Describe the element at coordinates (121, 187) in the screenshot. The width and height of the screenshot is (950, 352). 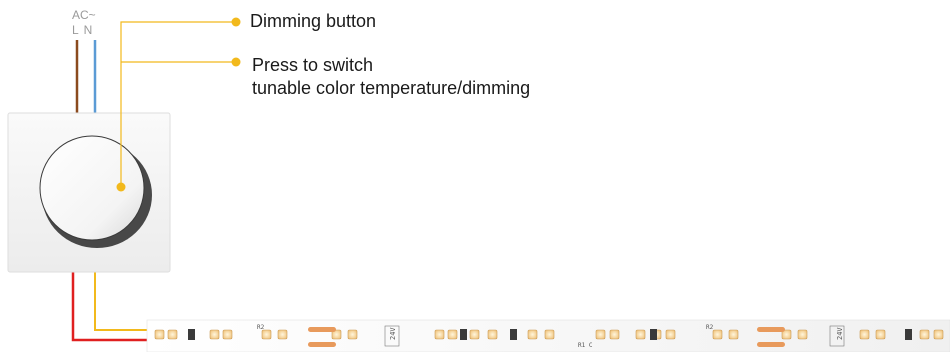
I see `dimming-button-leader-dot` at that location.